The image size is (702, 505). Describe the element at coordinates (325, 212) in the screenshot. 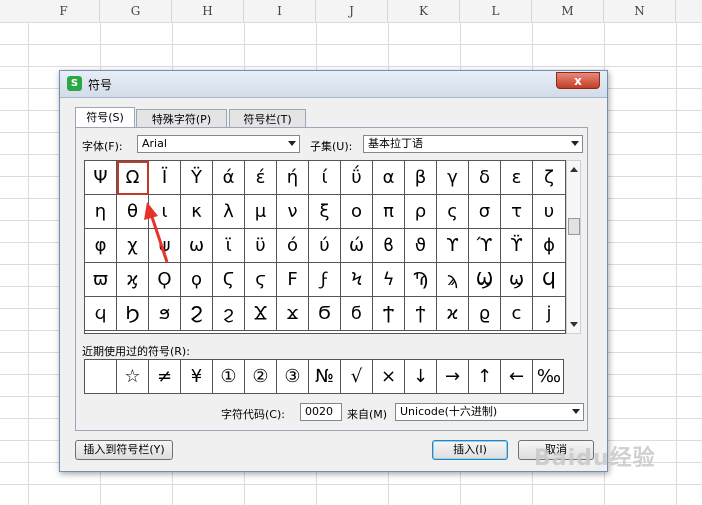

I see `symbol-cell: ξ` at that location.